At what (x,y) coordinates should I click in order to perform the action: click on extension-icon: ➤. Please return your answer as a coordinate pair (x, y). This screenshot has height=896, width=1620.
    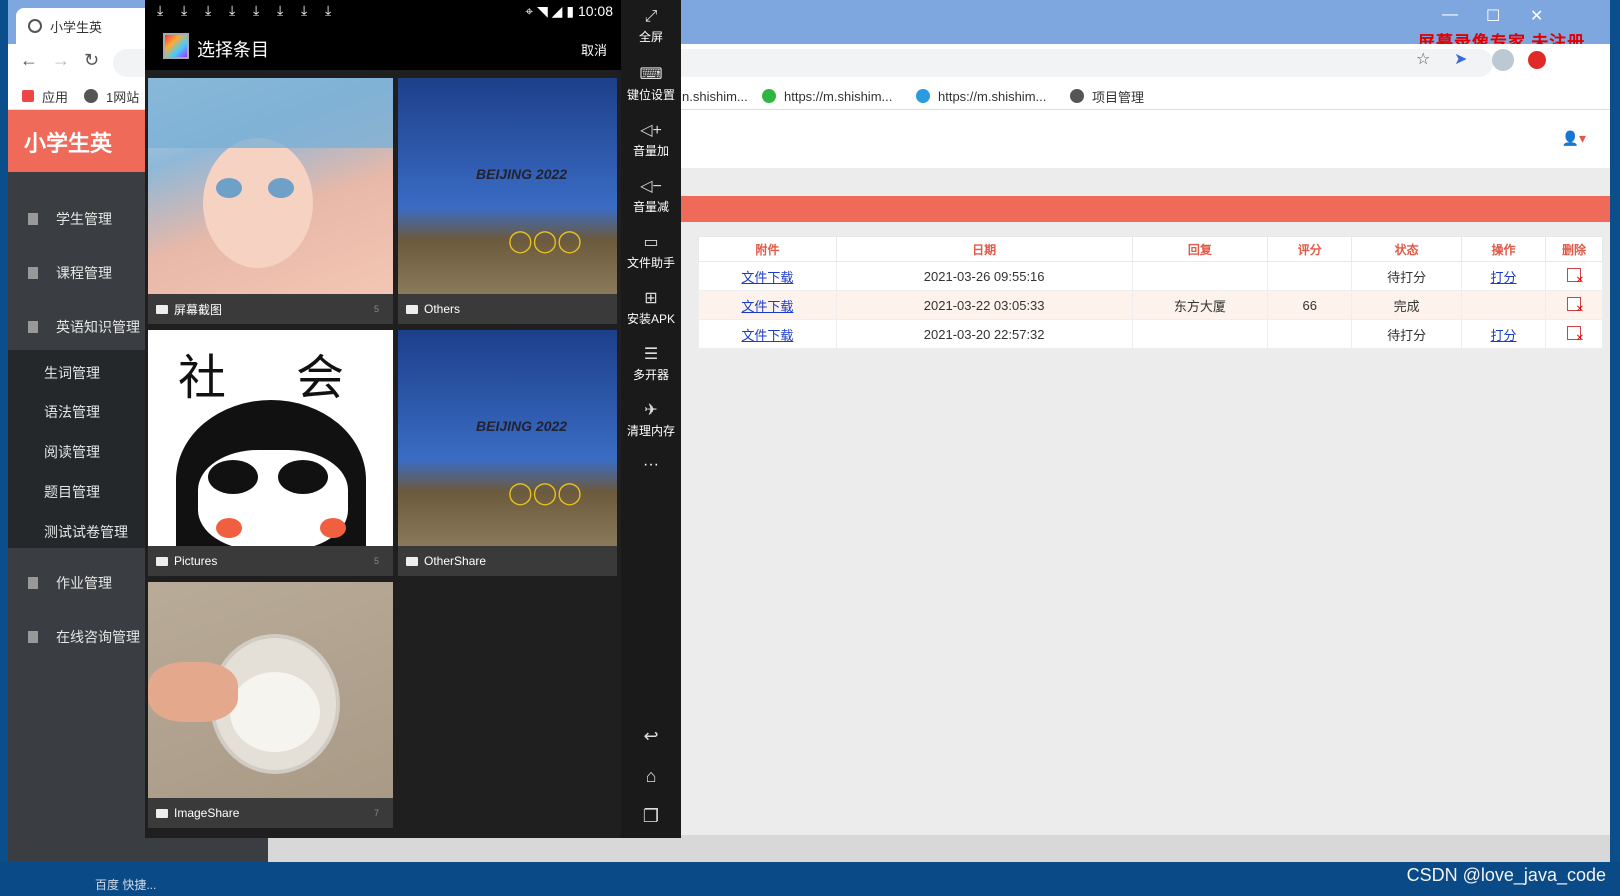
    Looking at the image, I should click on (1460, 59).